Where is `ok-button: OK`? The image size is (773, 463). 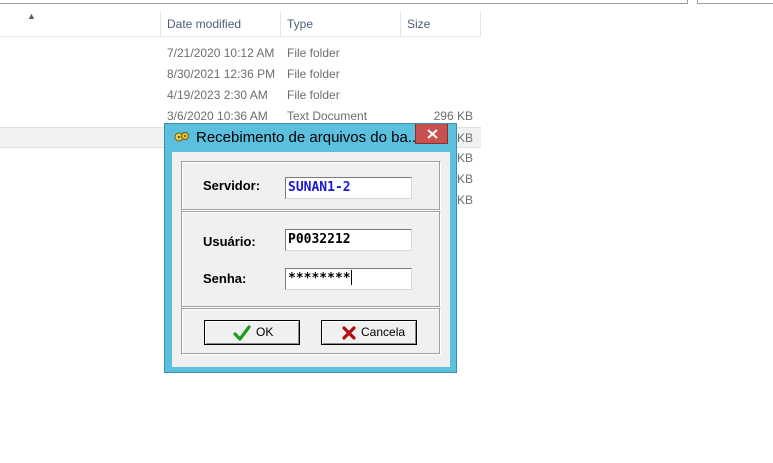
ok-button: OK is located at coordinates (252, 332).